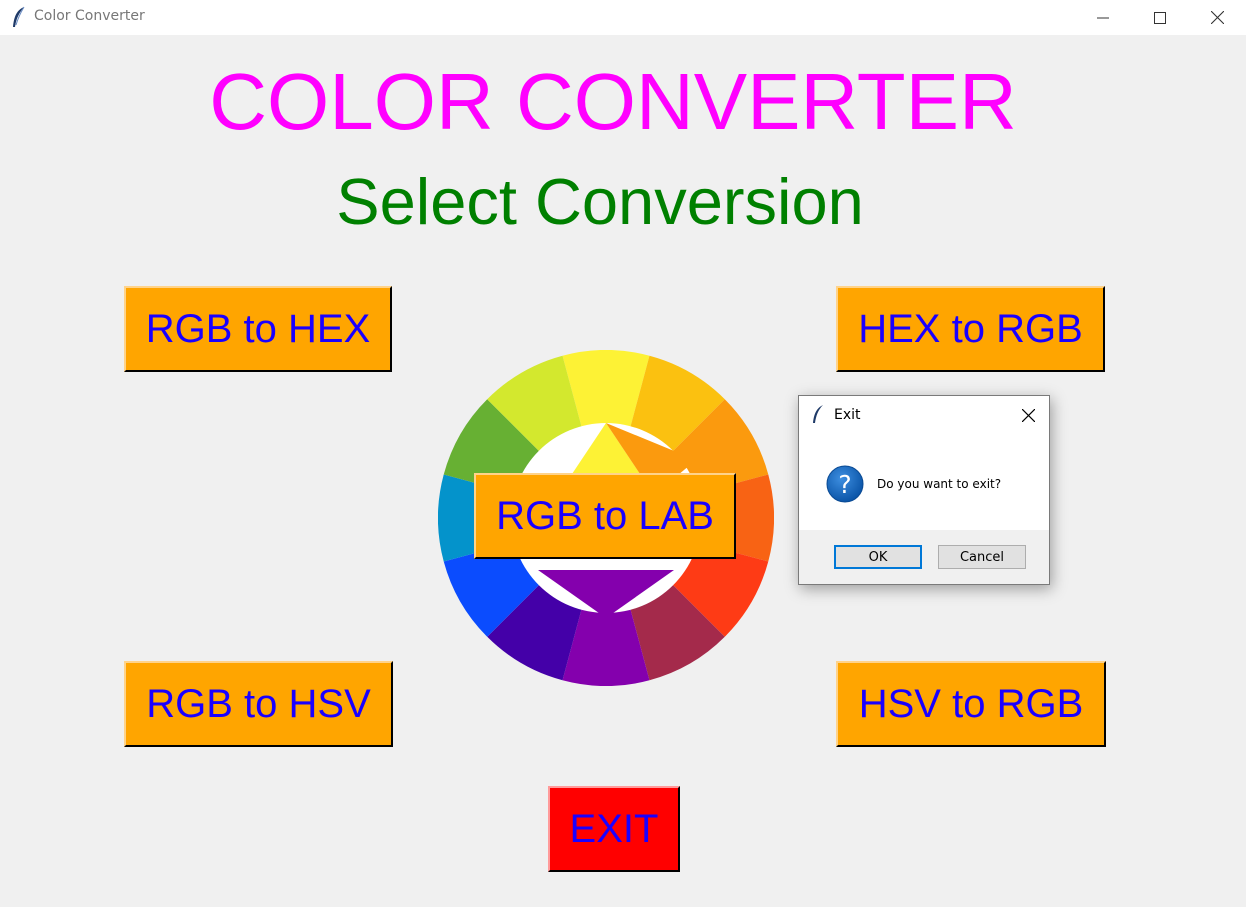  I want to click on maximize-button, so click(1160, 17).